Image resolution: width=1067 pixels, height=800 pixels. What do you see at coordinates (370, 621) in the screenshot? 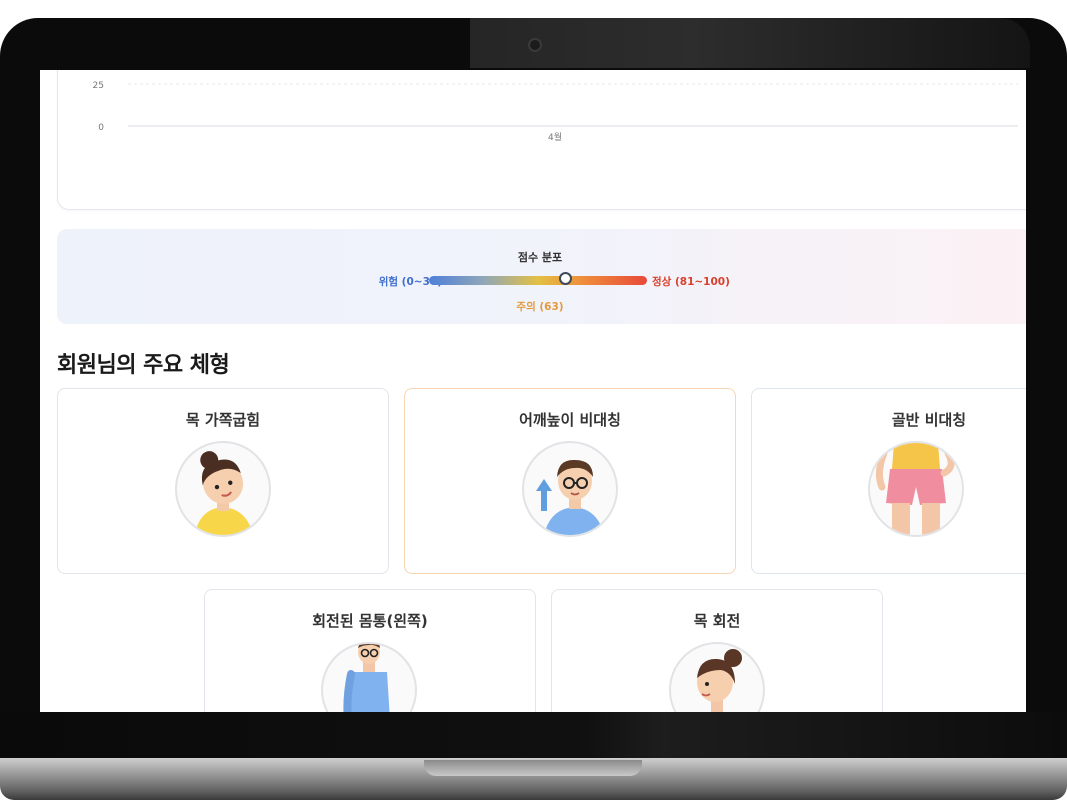
I see `type-label: 회전된 몸통(왼쪽)` at bounding box center [370, 621].